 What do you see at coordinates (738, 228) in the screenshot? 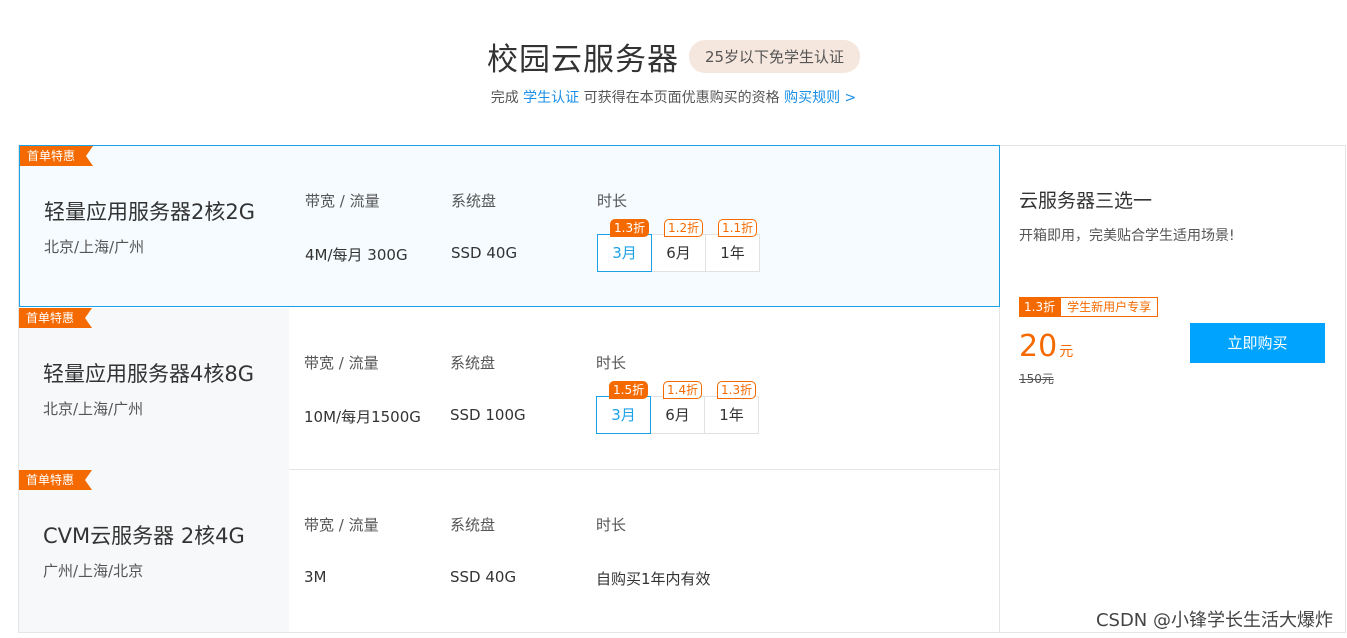
I see `discount-tag: 1.1折` at bounding box center [738, 228].